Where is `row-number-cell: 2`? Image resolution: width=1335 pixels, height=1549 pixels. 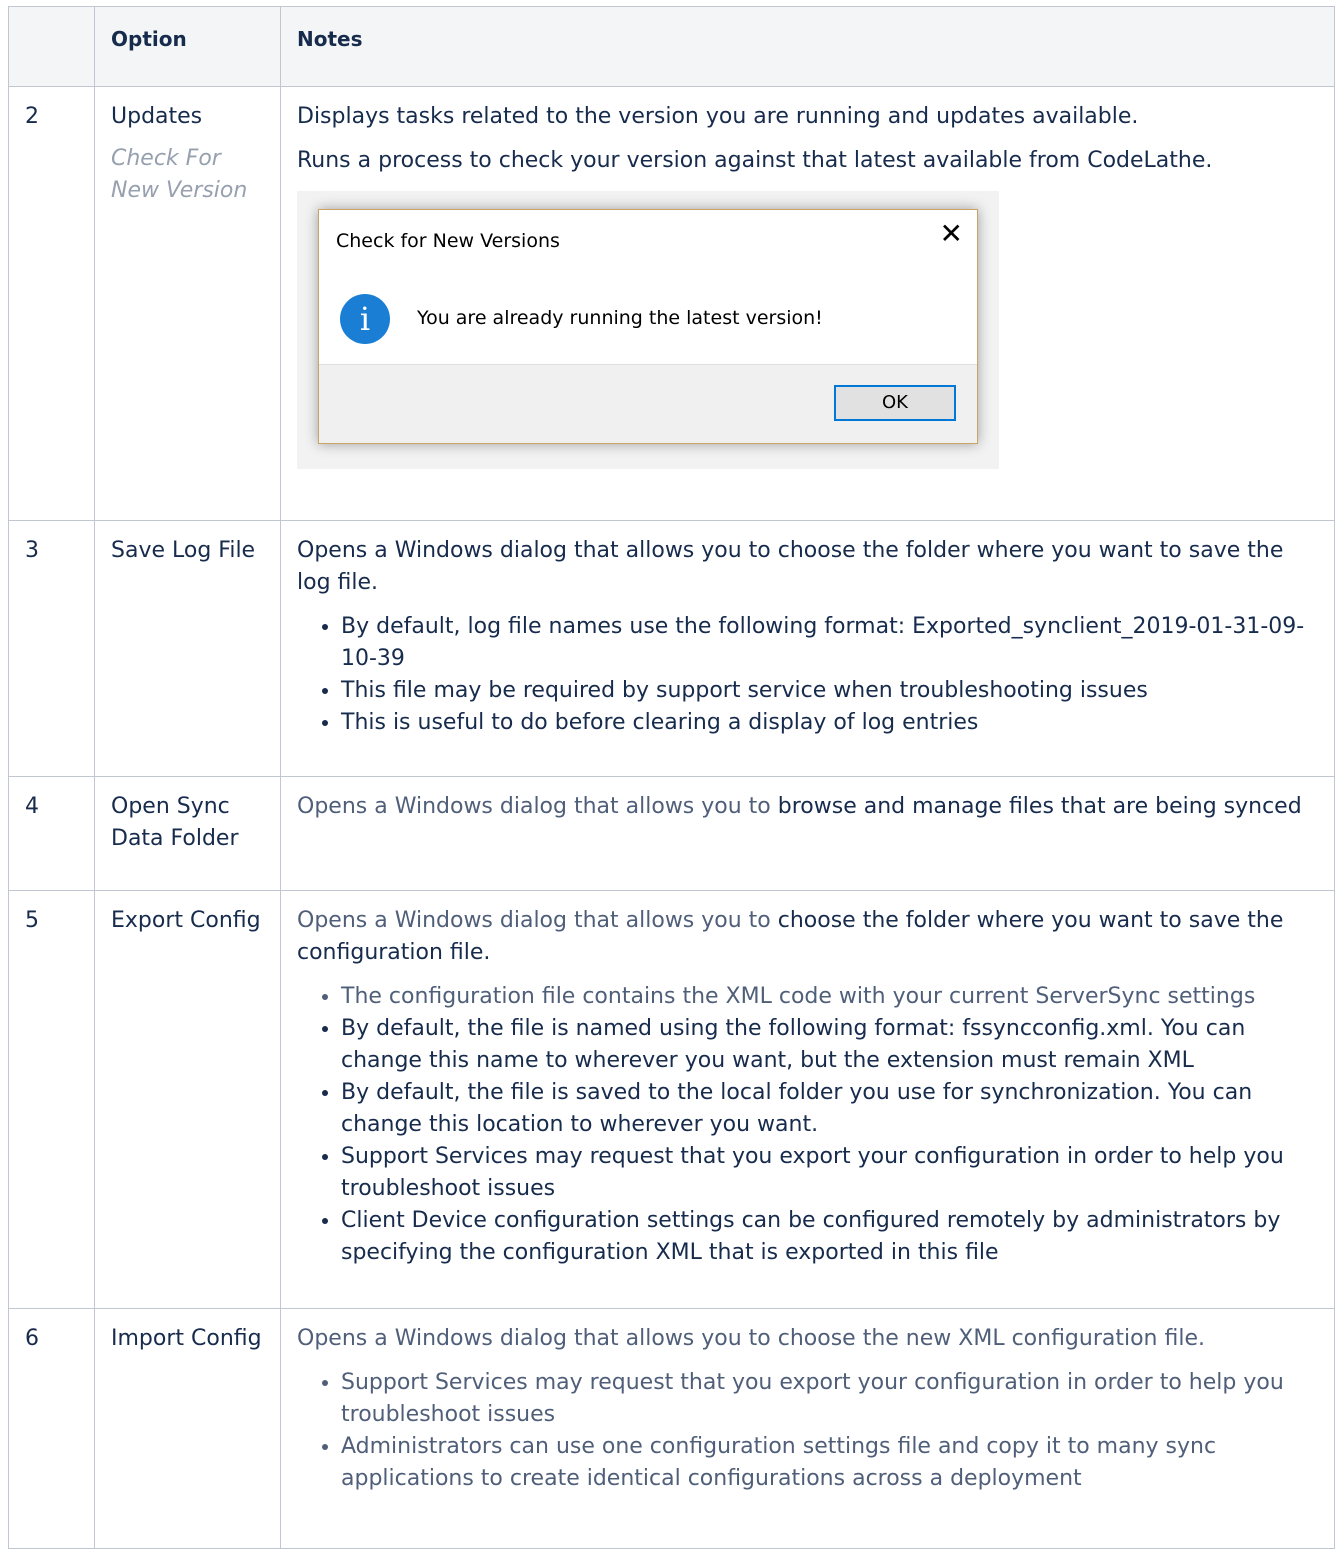 row-number-cell: 2 is located at coordinates (51, 303).